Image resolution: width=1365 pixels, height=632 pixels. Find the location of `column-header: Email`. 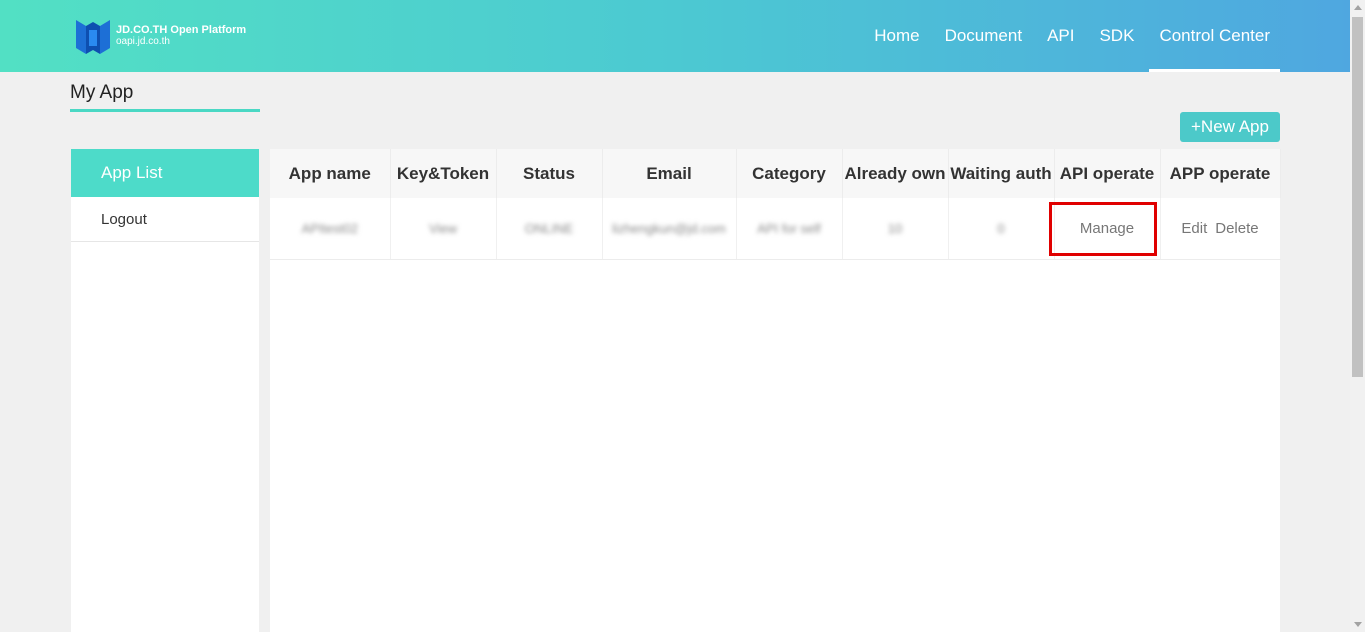

column-header: Email is located at coordinates (669, 173).